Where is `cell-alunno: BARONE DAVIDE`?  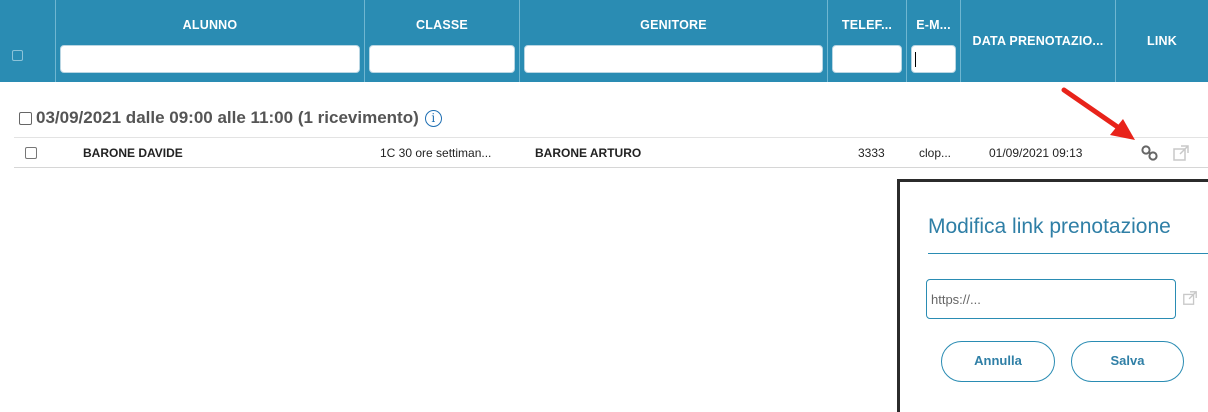 cell-alunno: BARONE DAVIDE is located at coordinates (133, 153).